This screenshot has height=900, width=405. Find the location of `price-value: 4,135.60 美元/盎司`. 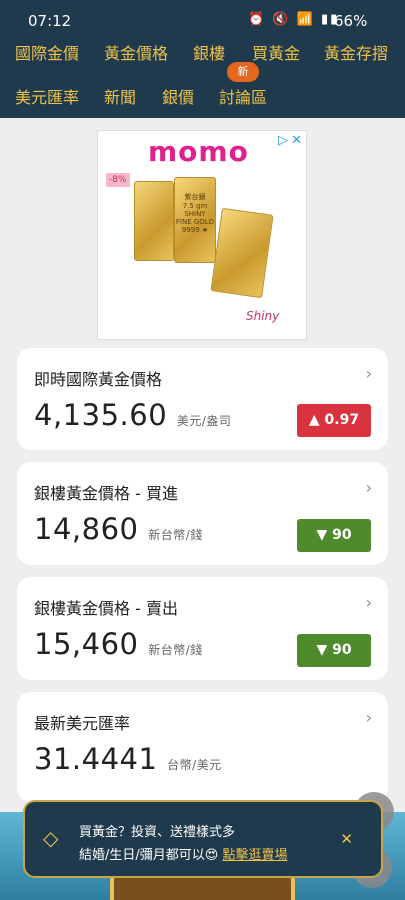

price-value: 4,135.60 美元/盎司 is located at coordinates (133, 415).